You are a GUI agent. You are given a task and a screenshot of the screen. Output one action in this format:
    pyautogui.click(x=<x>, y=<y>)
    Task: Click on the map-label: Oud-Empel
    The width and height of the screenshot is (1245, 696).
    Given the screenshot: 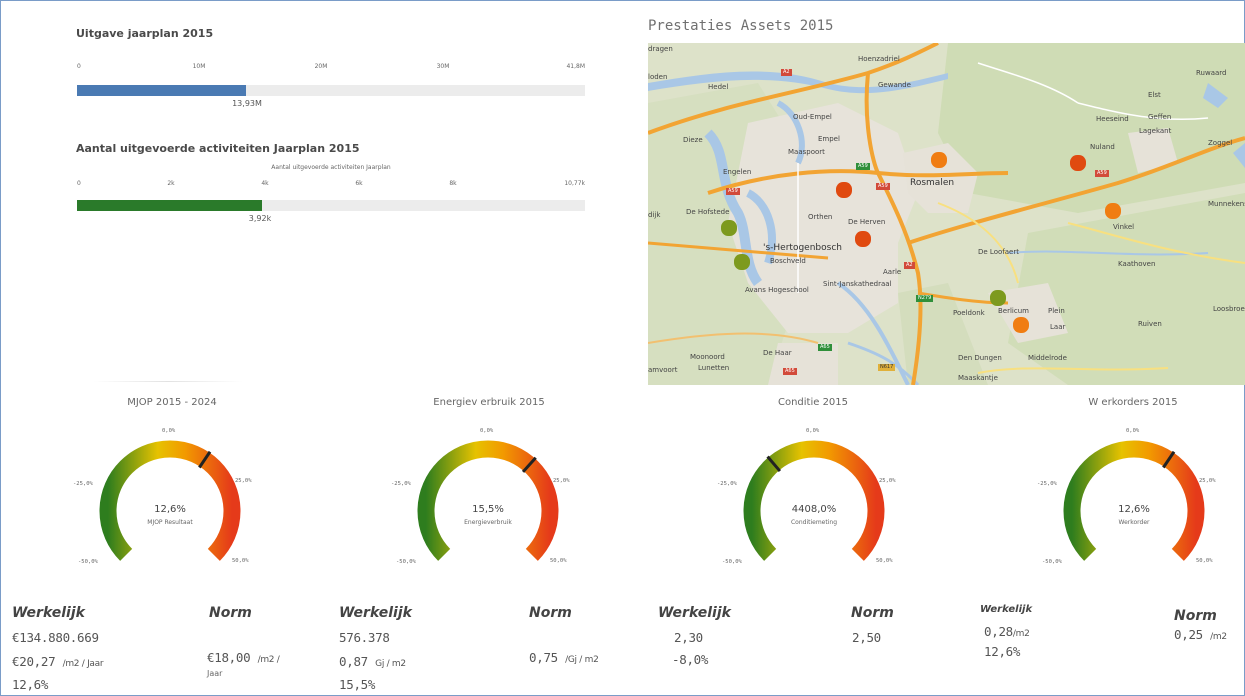 What is the action you would take?
    pyautogui.click(x=812, y=117)
    